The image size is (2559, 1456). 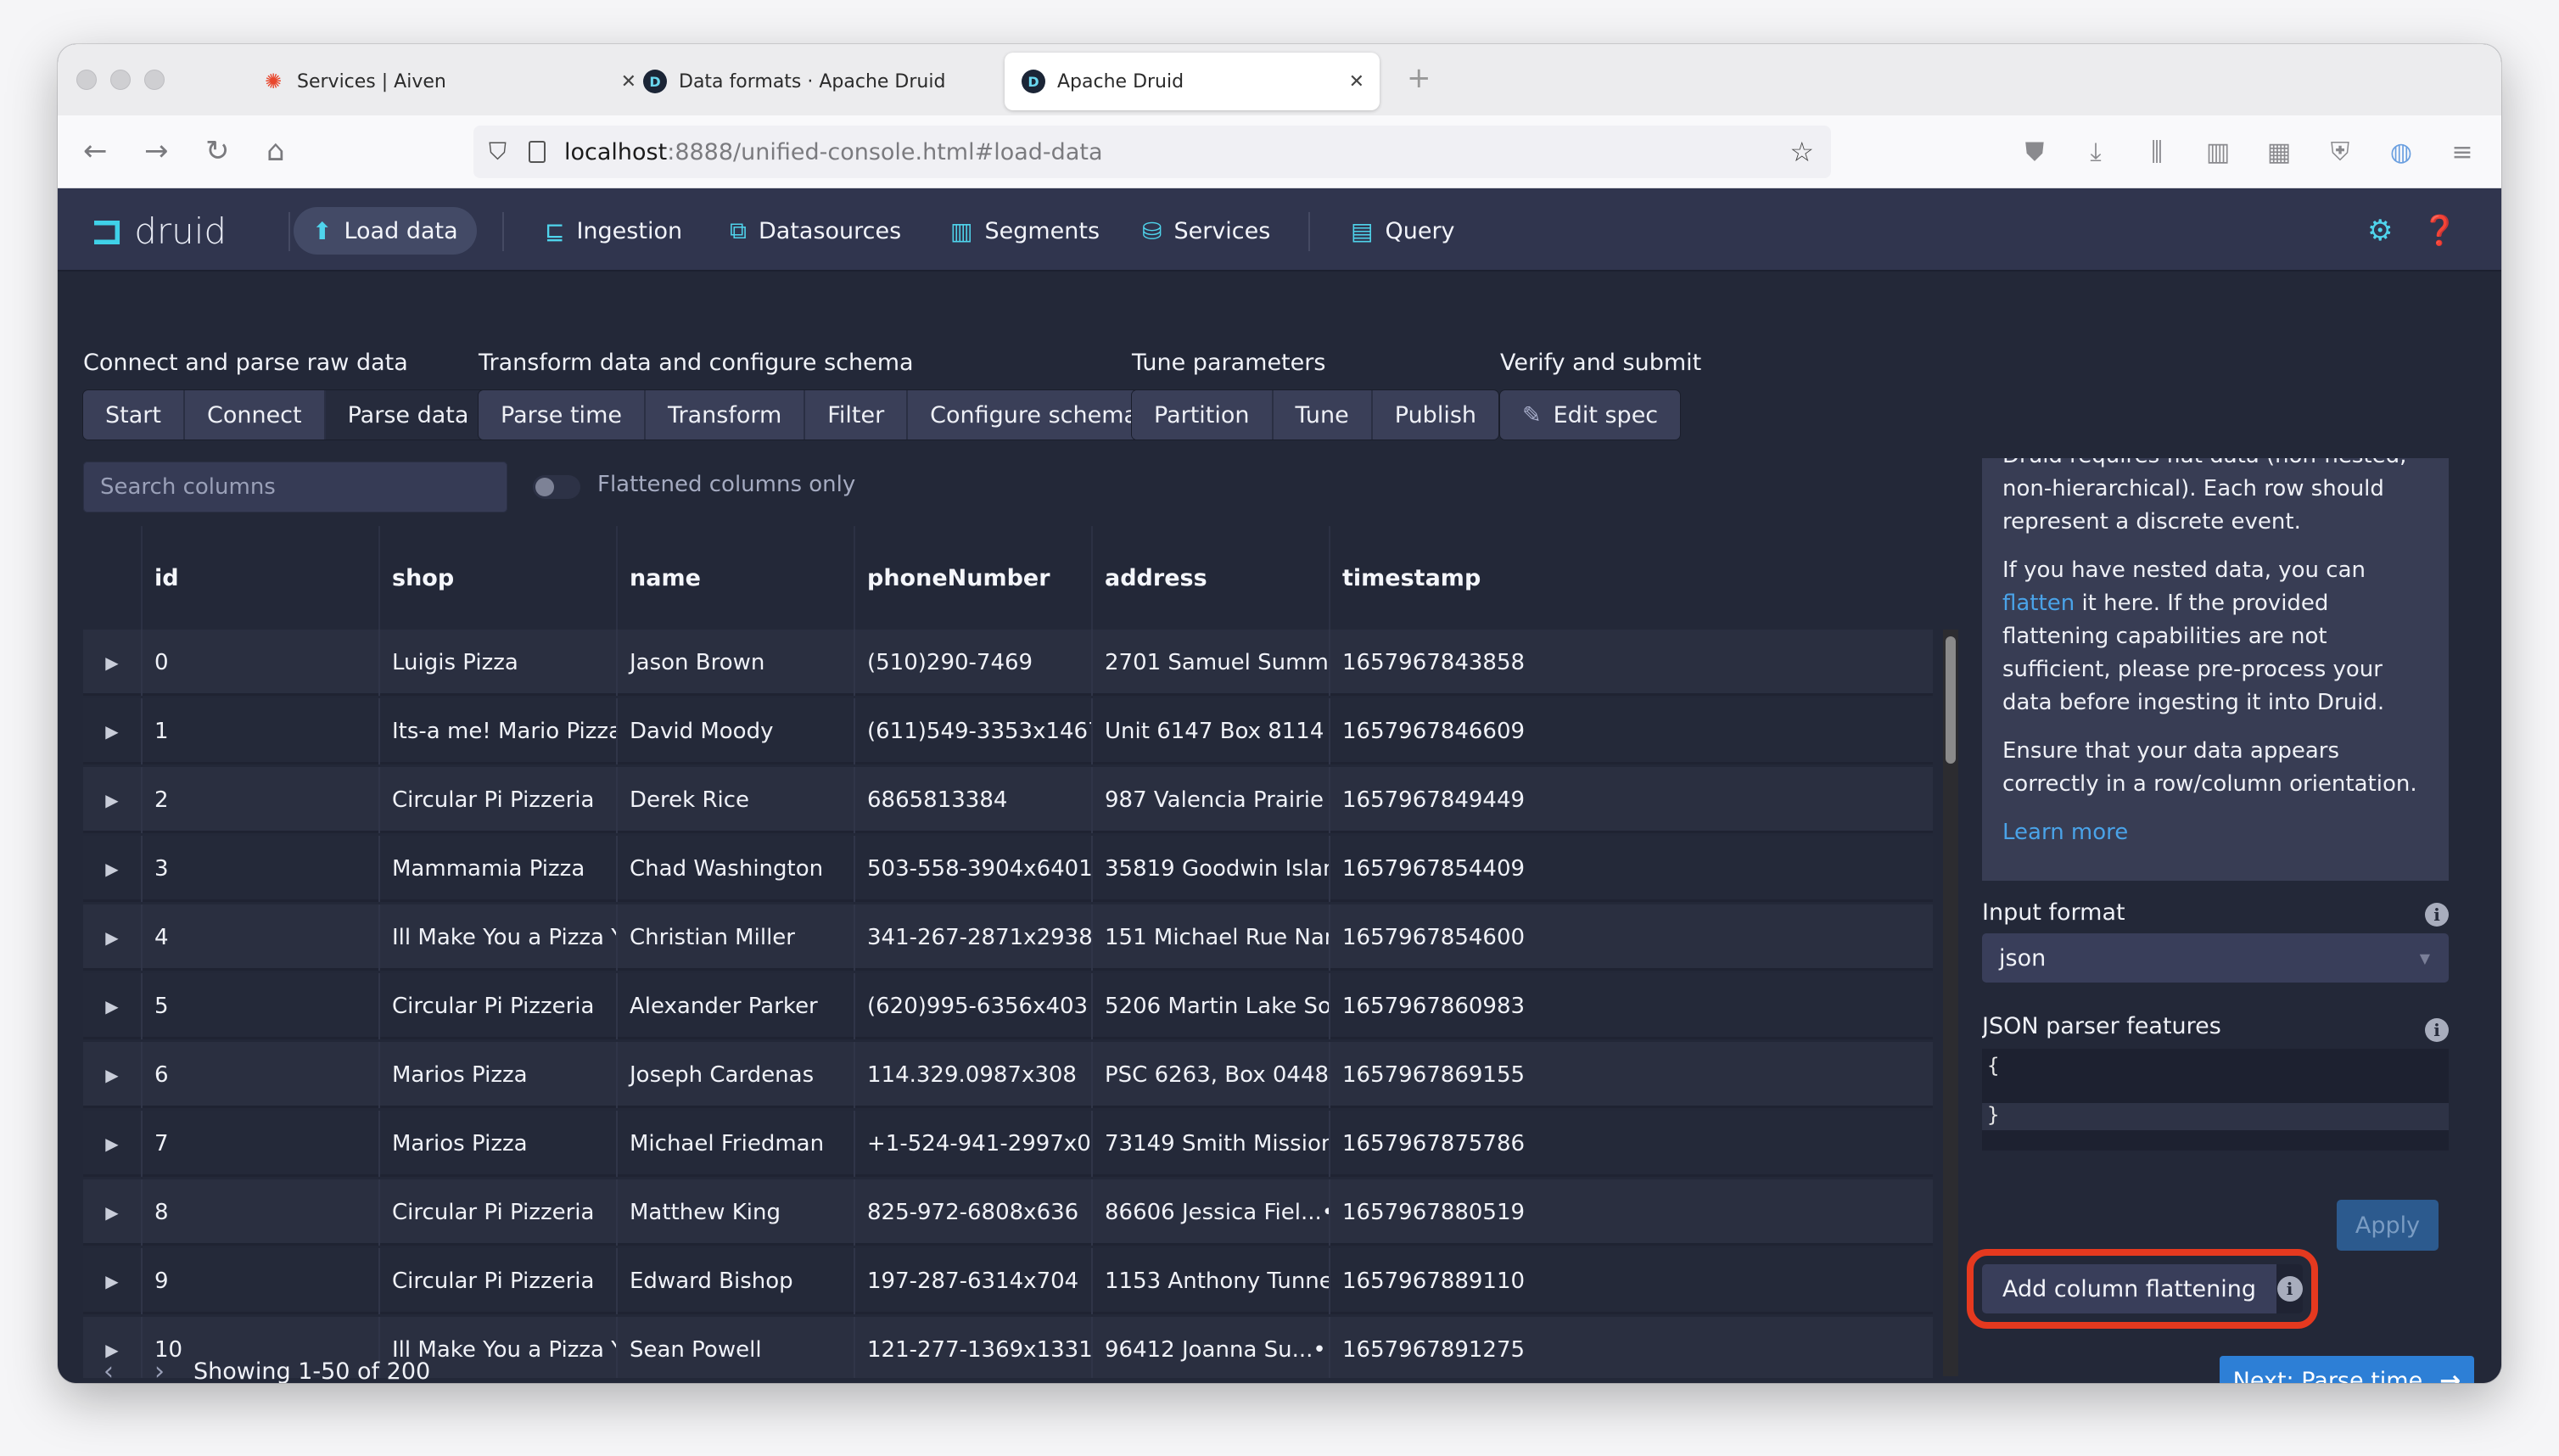 What do you see at coordinates (2340, 152) in the screenshot?
I see `ublock-icon: ⛨` at bounding box center [2340, 152].